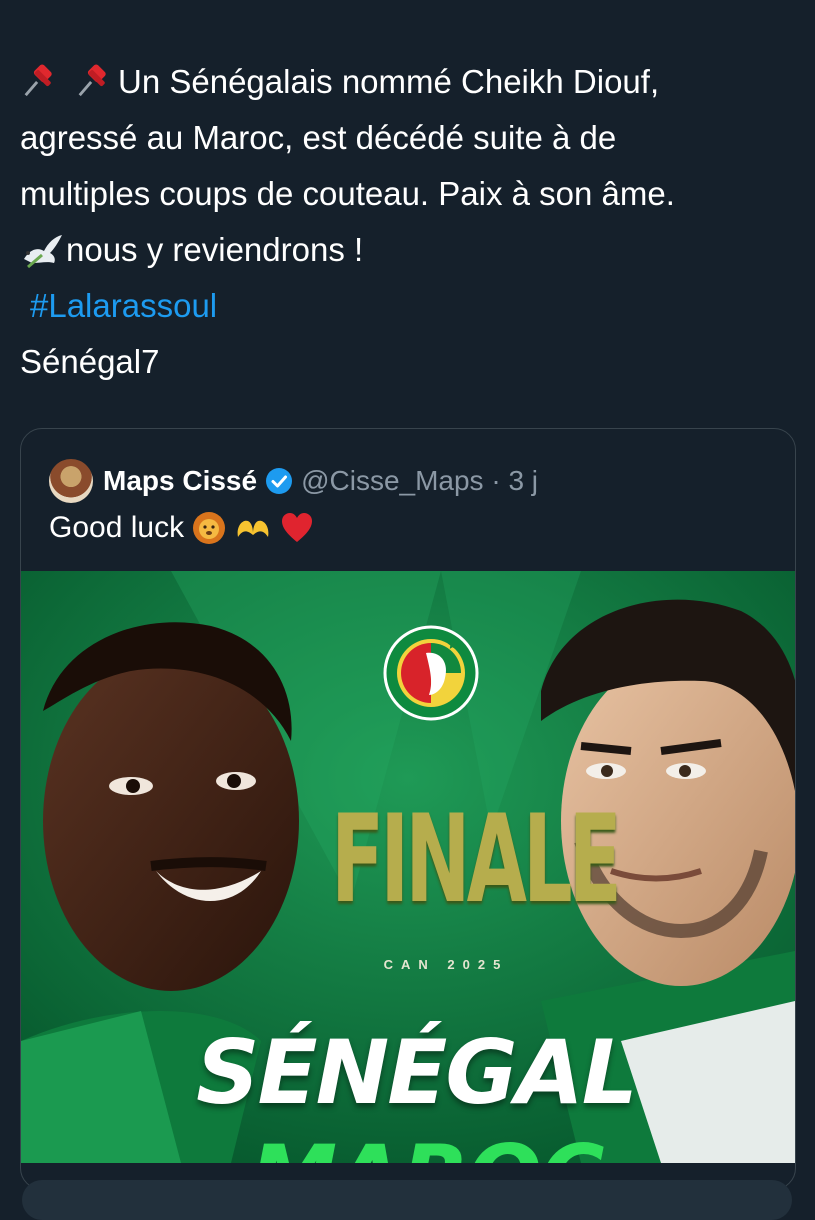 The width and height of the screenshot is (815, 1220). What do you see at coordinates (293, 481) in the screenshot?
I see `quoted-tweet-header: Maps Cissé @Cisse_Maps · 3 j` at bounding box center [293, 481].